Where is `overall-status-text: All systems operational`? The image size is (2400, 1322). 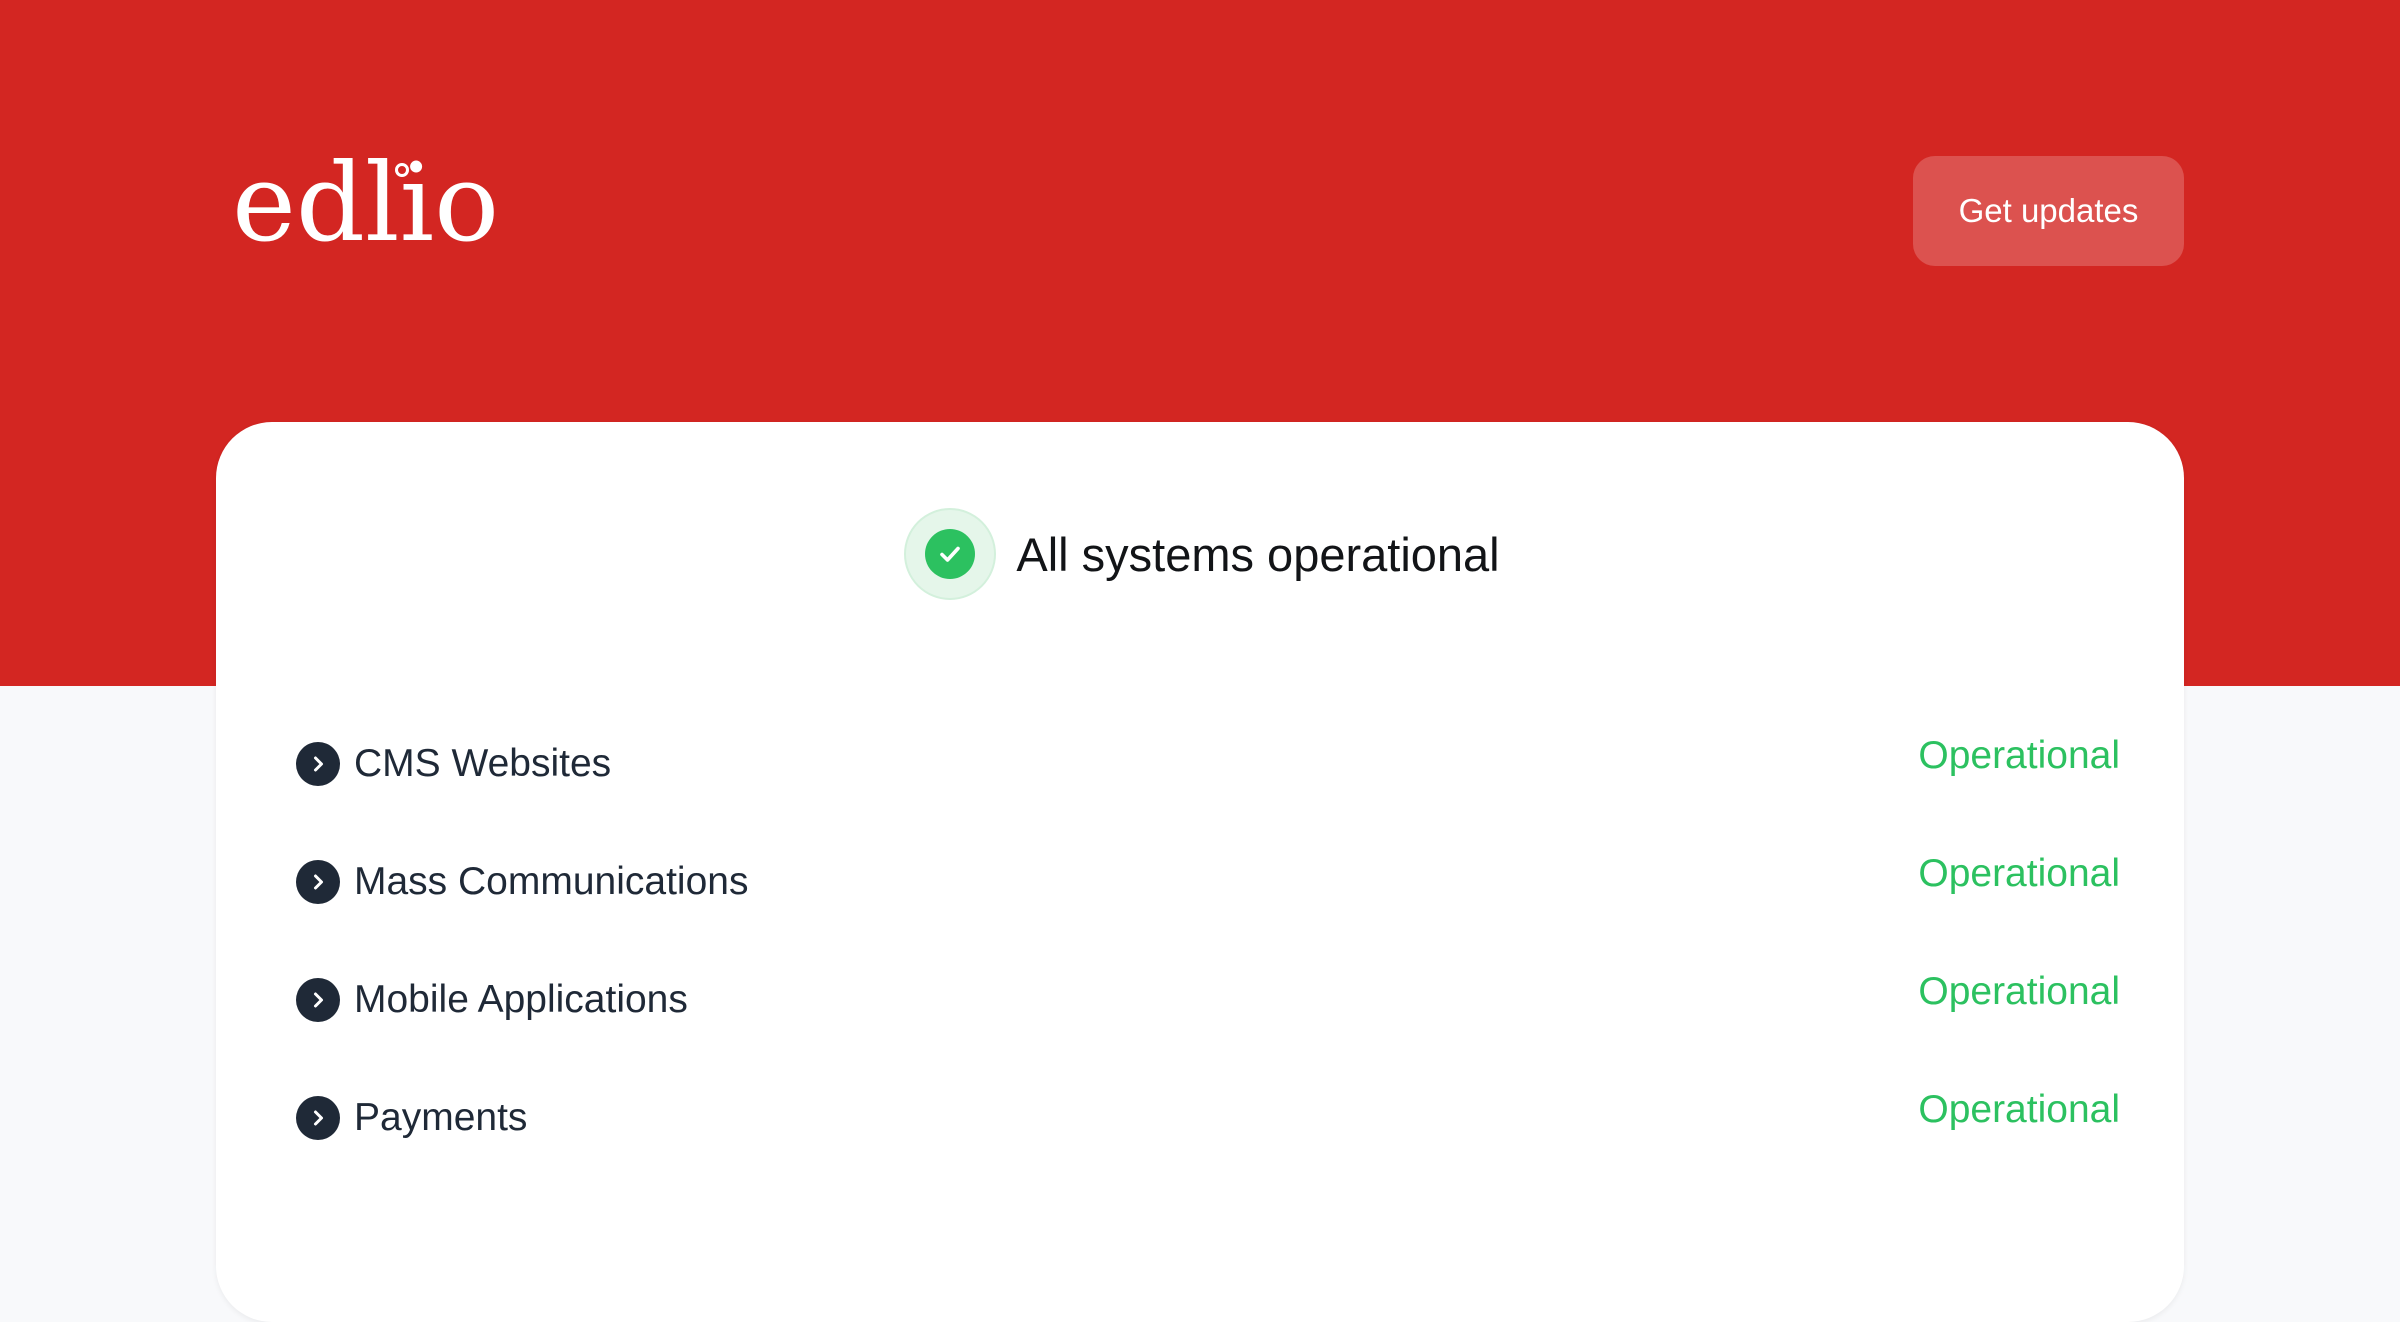 overall-status-text: All systems operational is located at coordinates (1258, 554).